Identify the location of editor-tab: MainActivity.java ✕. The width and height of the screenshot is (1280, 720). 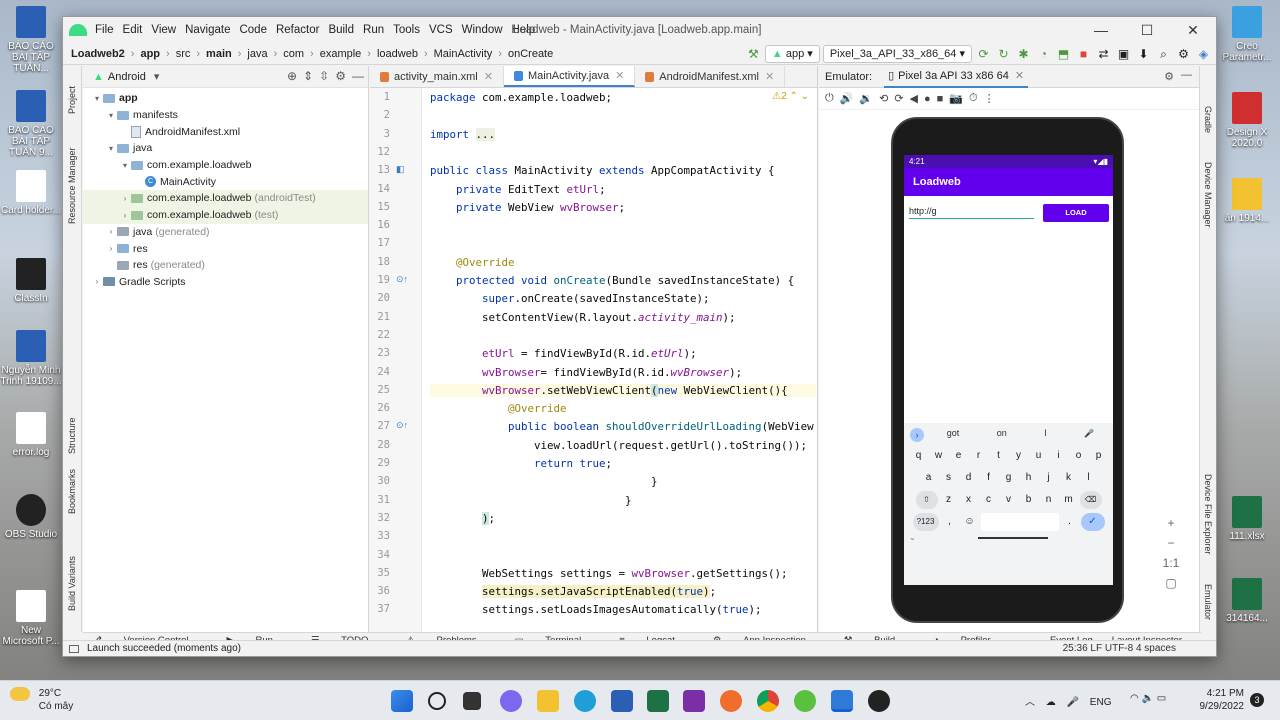
(569, 76).